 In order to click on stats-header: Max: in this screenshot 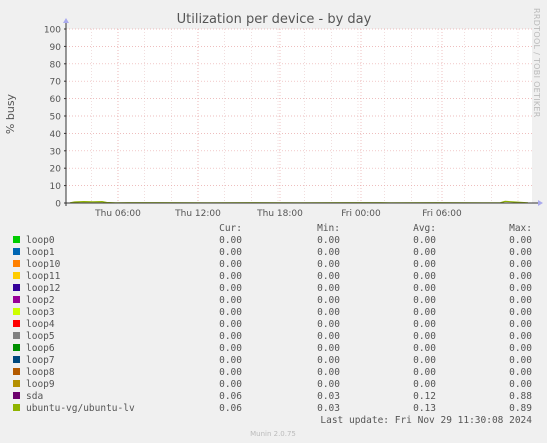, I will do `click(520, 228)`.